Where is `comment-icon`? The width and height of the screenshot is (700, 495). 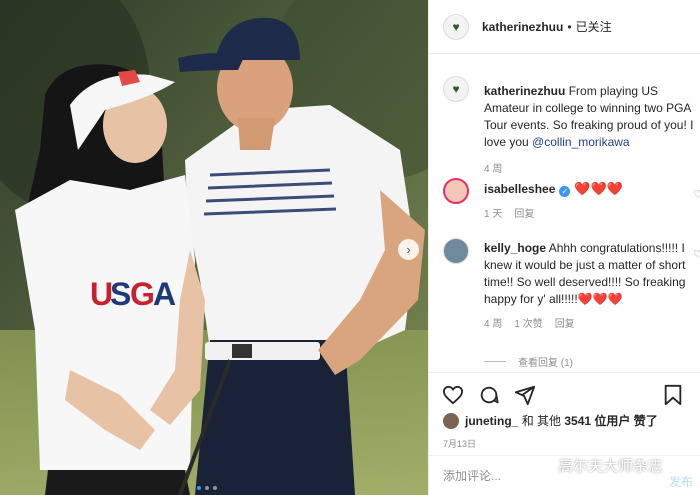 comment-icon is located at coordinates (489, 395).